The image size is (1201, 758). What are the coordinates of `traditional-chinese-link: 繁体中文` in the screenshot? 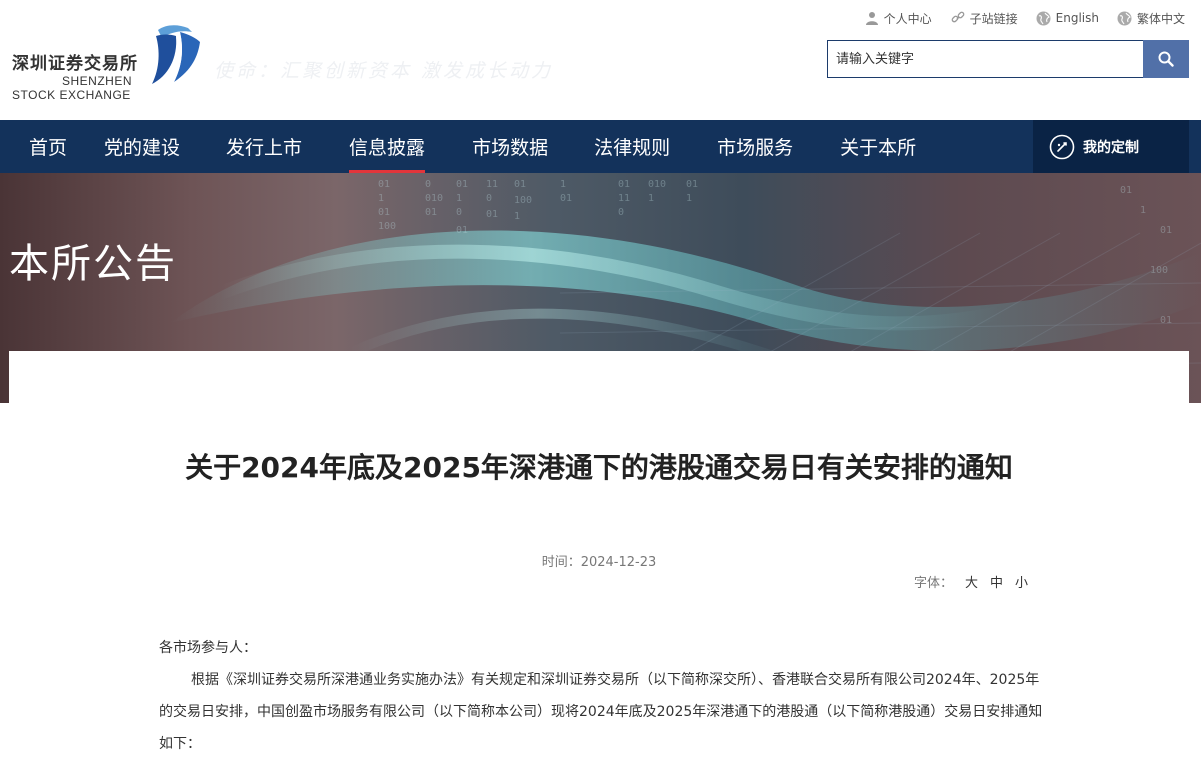 It's located at (1151, 18).